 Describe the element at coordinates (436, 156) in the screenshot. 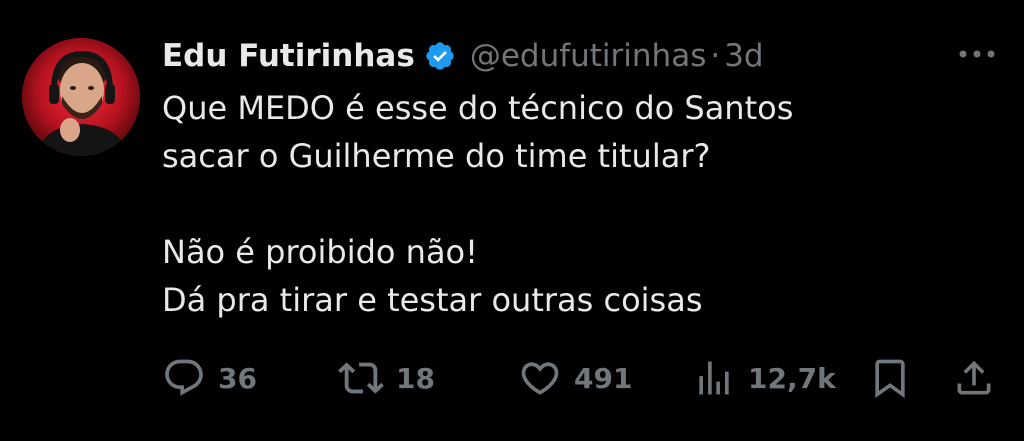

I see `tweet-text-line: sacar o Guilherme do time titular?` at that location.